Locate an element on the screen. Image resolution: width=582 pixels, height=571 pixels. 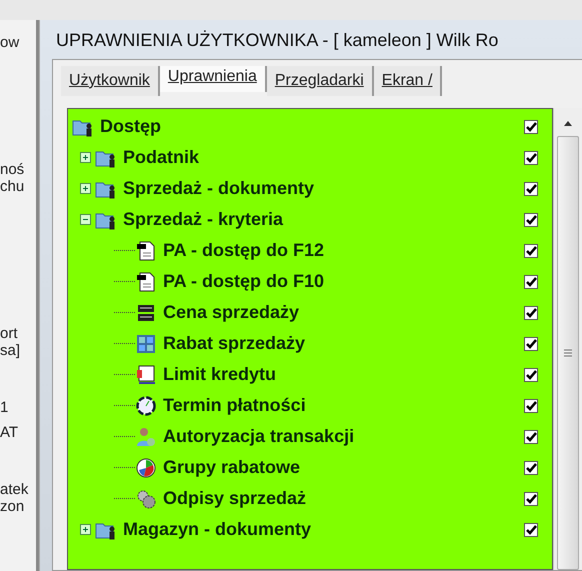
tree-item-label: PA - dostęp do F10 is located at coordinates (343, 281).